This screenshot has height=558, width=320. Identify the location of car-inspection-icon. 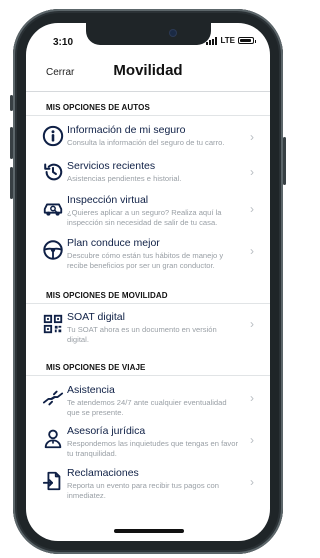
(53, 209).